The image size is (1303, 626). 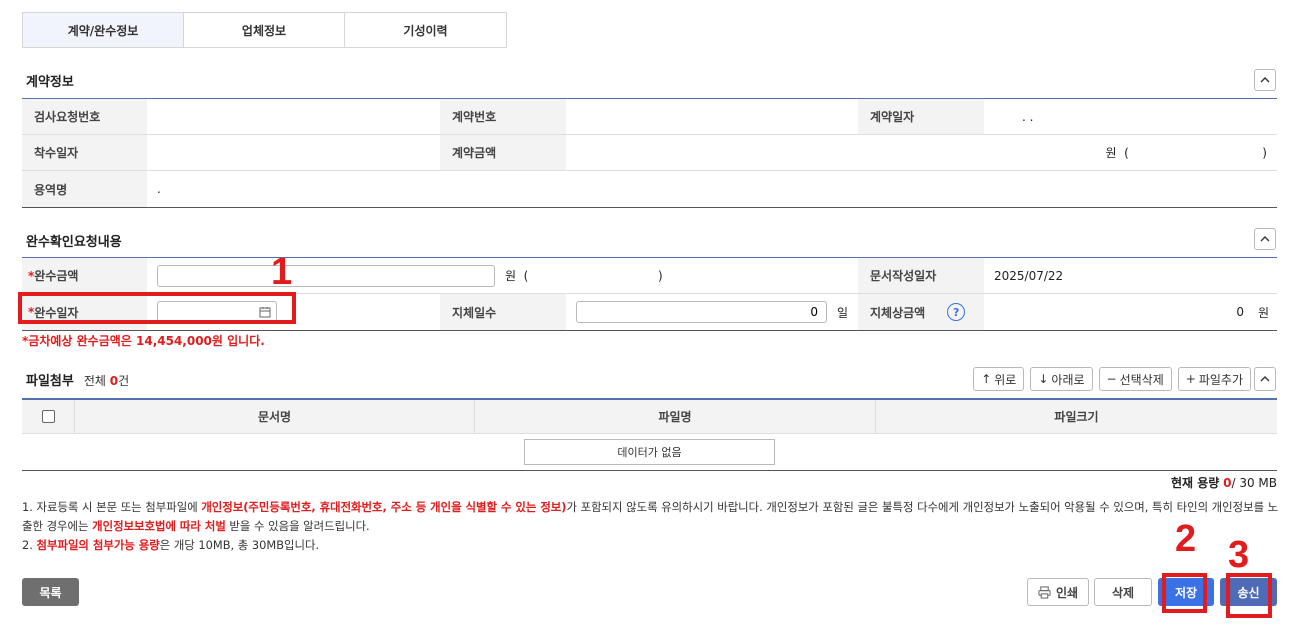 I want to click on completion-amount-label-cell: * 완수금액, so click(x=84, y=275).